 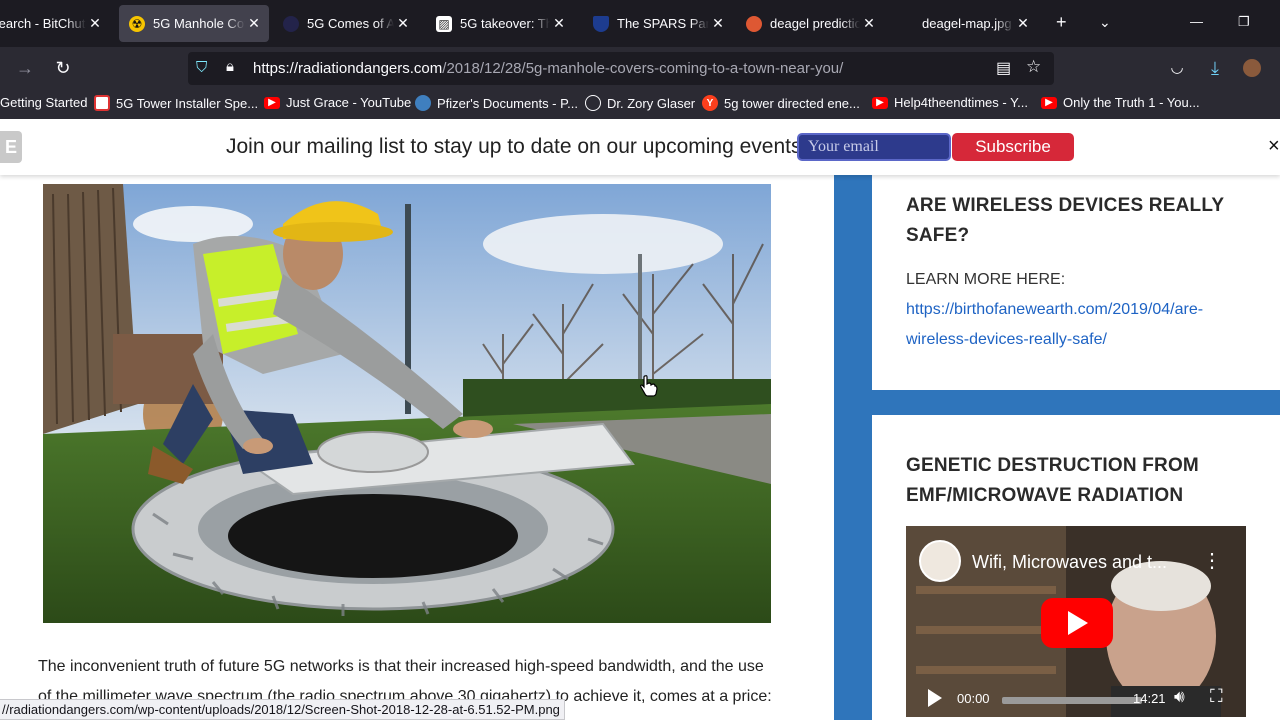 What do you see at coordinates (1216, 696) in the screenshot?
I see `fullscreen-icon: ⛶` at bounding box center [1216, 696].